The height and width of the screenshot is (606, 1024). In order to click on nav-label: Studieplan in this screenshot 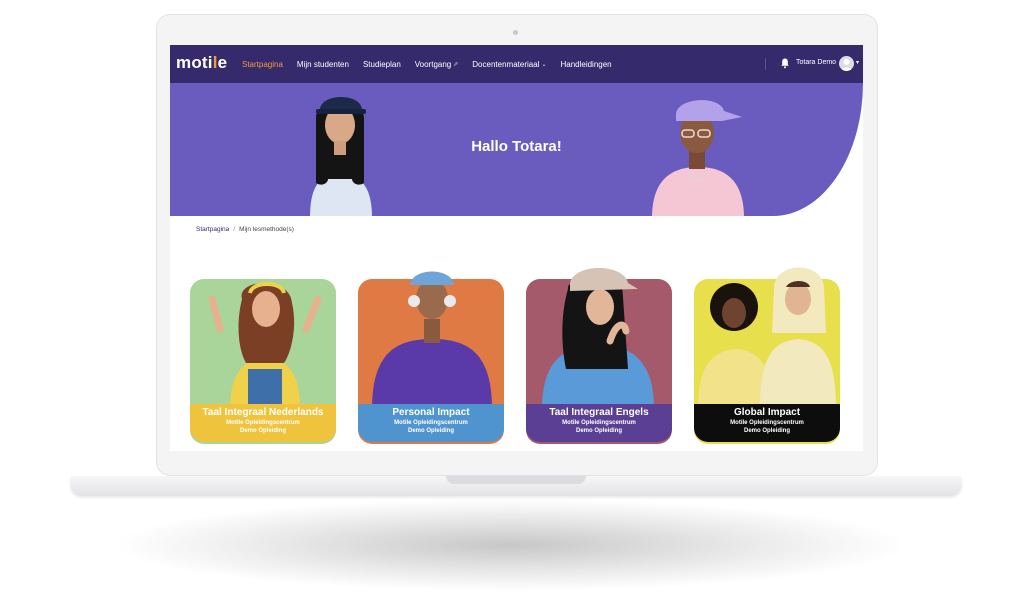, I will do `click(381, 64)`.